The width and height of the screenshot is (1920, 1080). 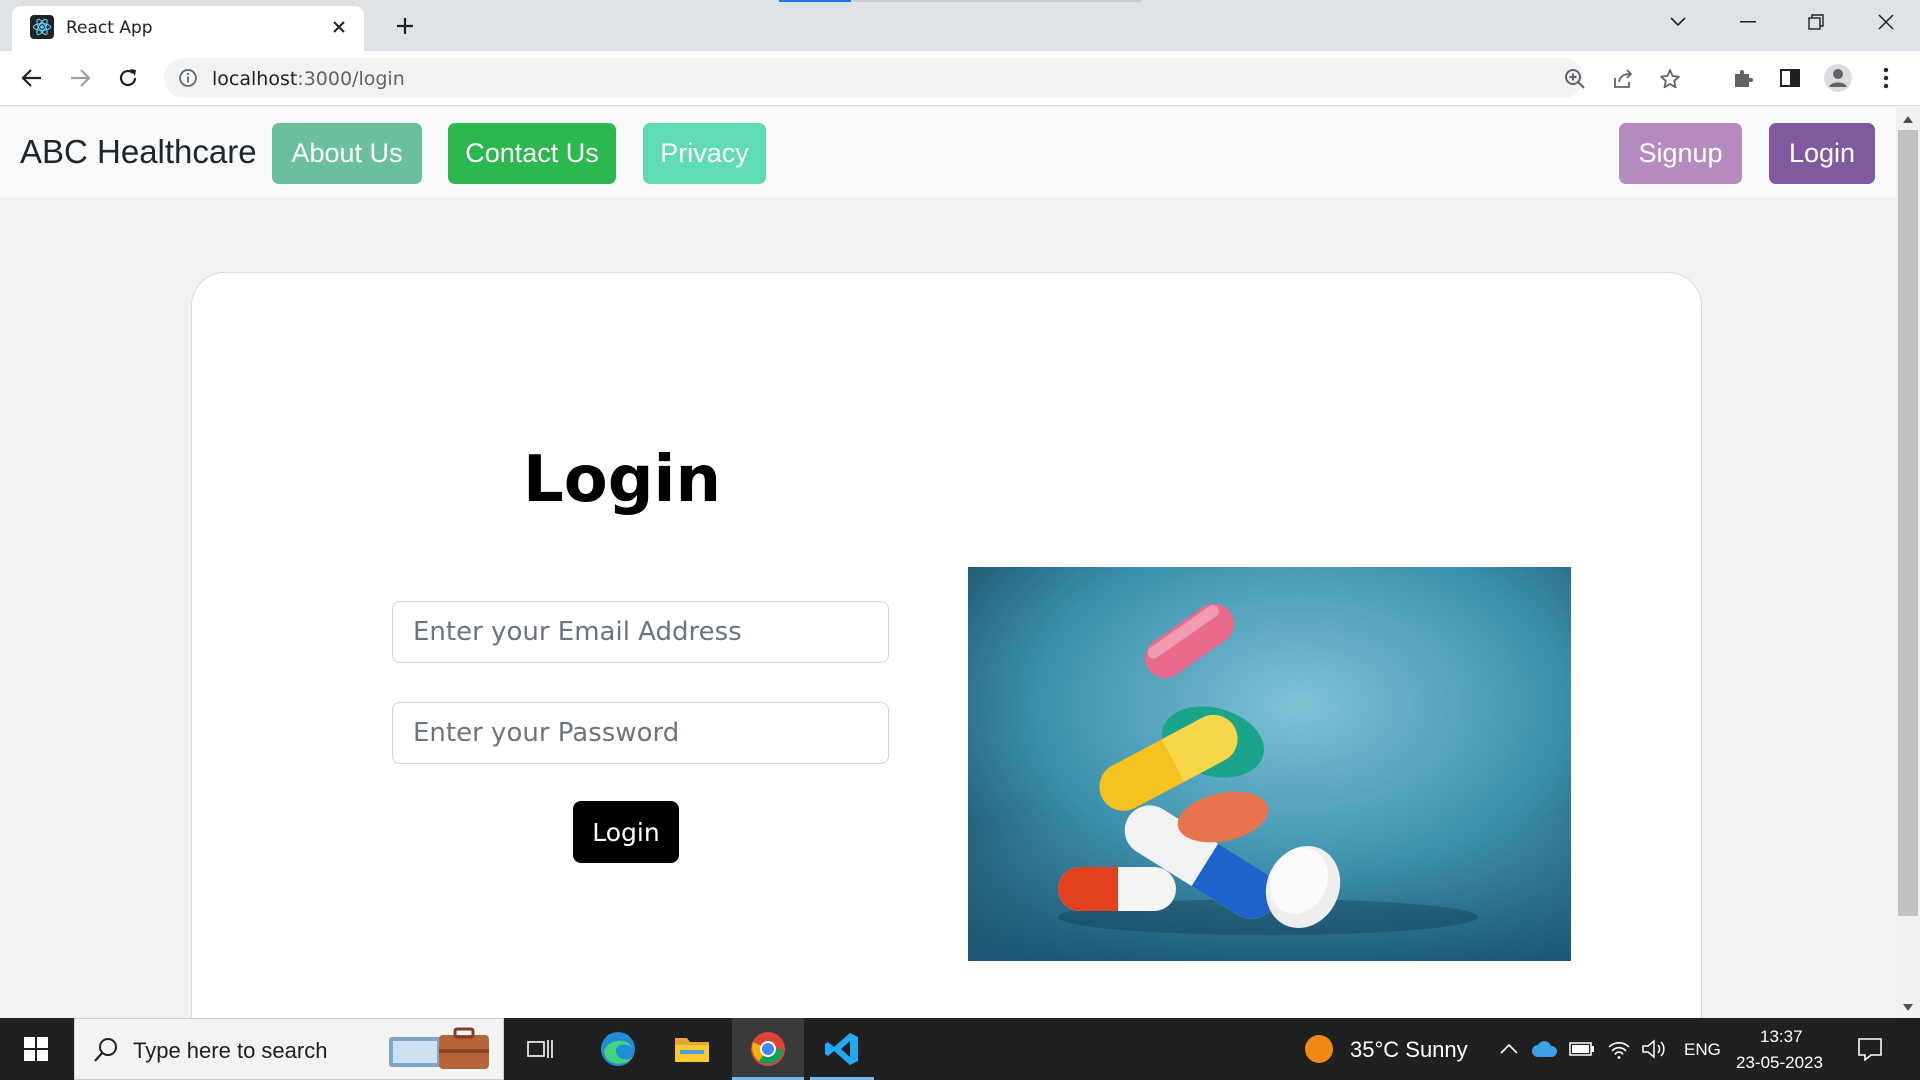 What do you see at coordinates (1822, 153) in the screenshot?
I see `nav-login-button: Login` at bounding box center [1822, 153].